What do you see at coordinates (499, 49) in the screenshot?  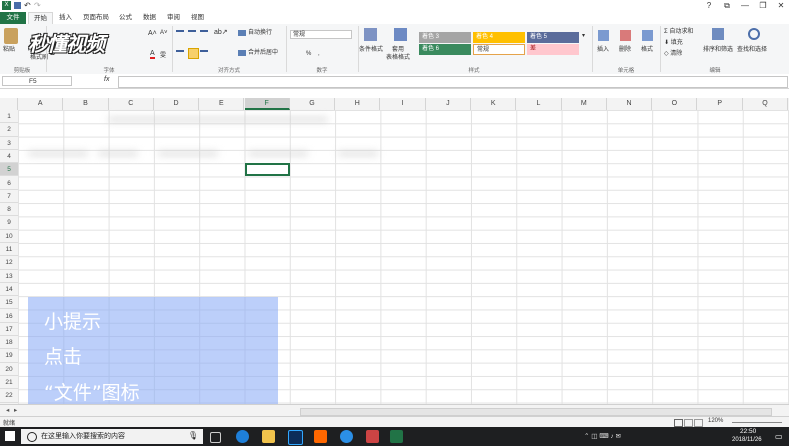 I see `cell-style-normal: 常规` at bounding box center [499, 49].